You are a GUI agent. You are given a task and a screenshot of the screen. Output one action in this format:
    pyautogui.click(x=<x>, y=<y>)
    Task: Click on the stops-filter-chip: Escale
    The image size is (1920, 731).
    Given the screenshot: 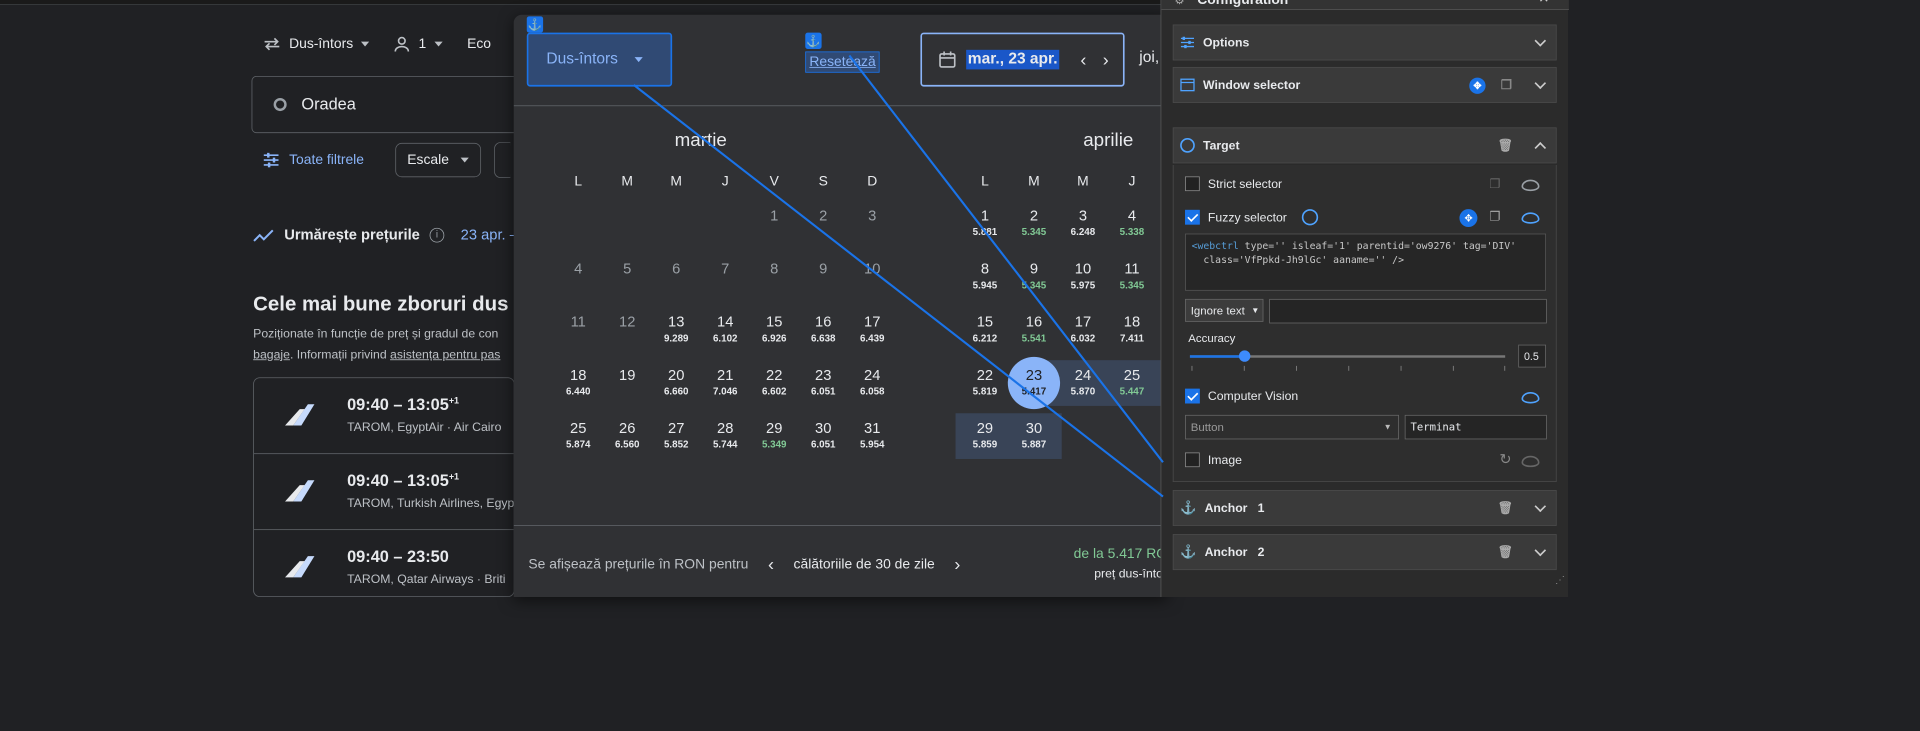 What is the action you would take?
    pyautogui.click(x=438, y=160)
    